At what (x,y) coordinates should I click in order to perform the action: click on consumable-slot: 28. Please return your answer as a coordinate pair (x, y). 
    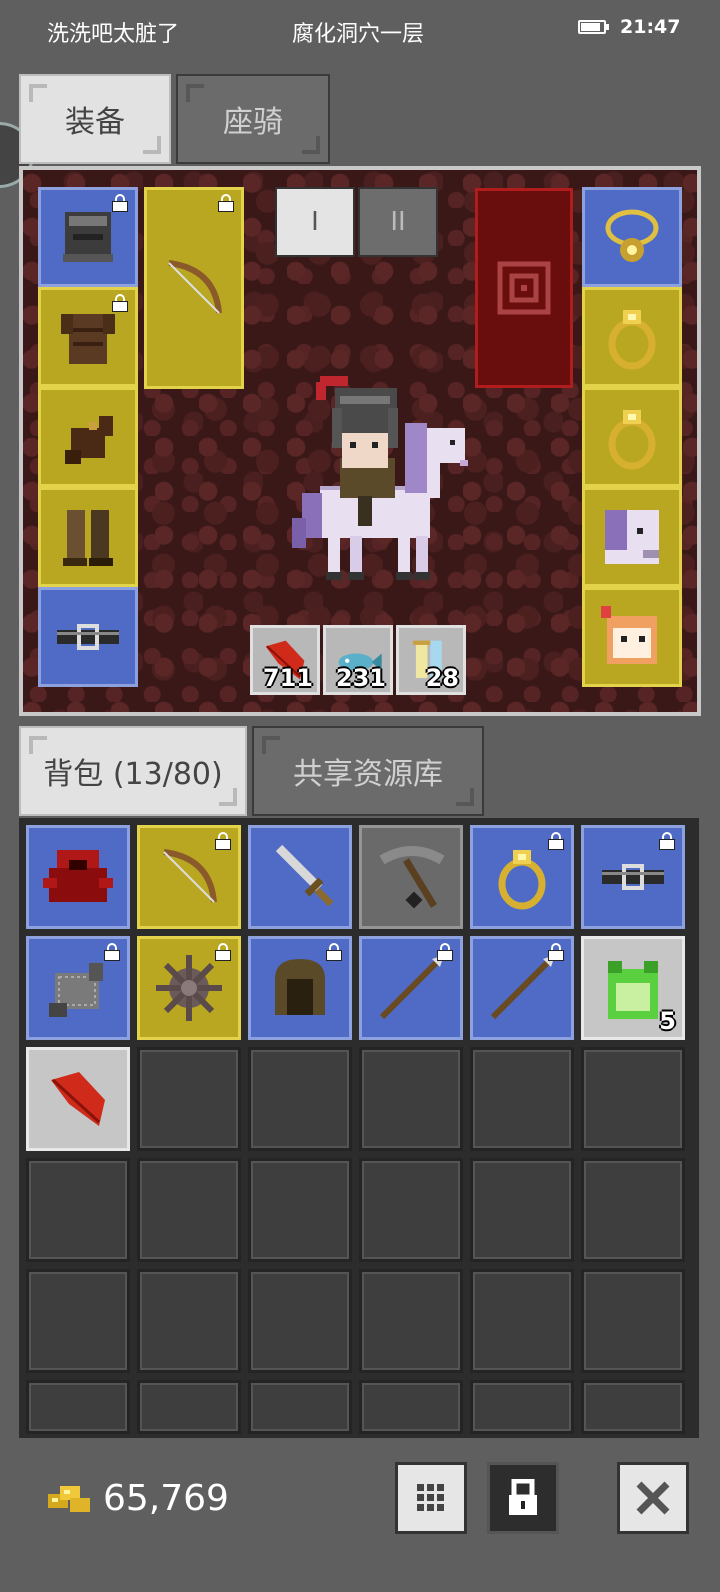
    Looking at the image, I should click on (431, 660).